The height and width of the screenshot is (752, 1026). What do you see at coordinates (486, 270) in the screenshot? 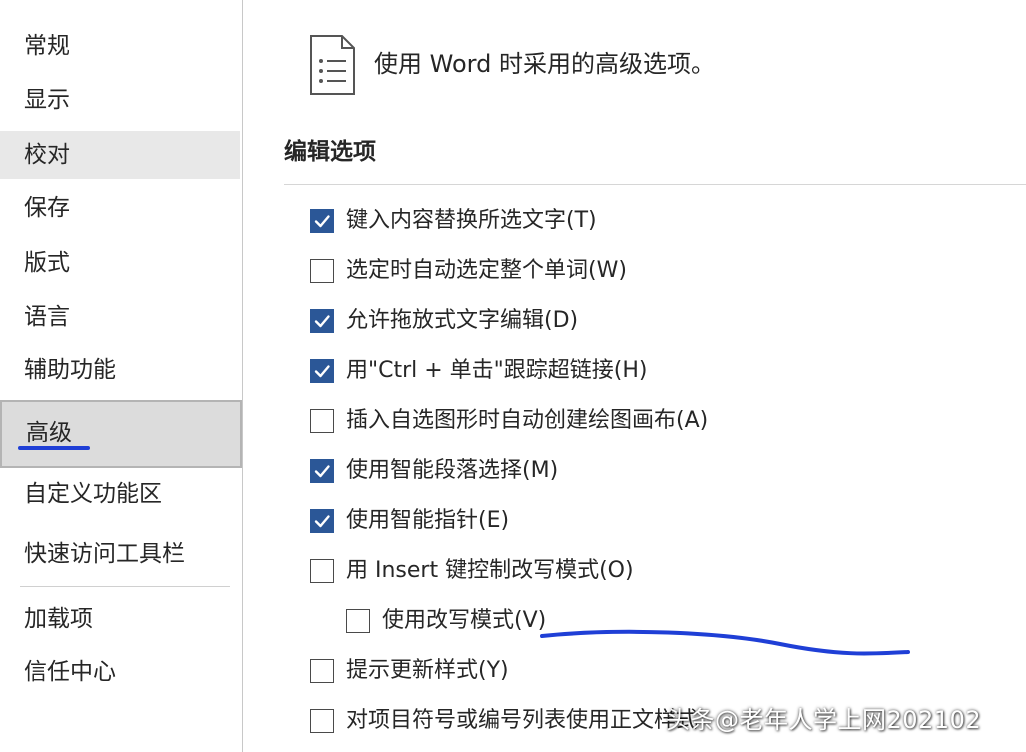
I see `option-label: 选定时自动选定整个单词(W)` at bounding box center [486, 270].